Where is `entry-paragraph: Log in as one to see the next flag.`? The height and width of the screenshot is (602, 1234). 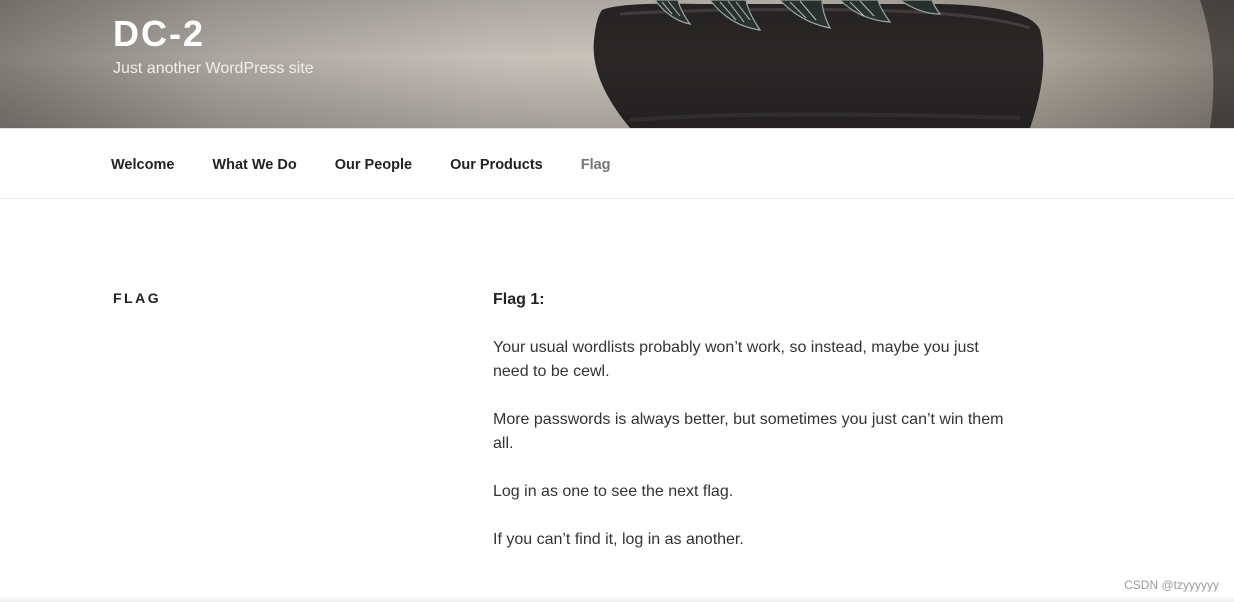 entry-paragraph: Log in as one to see the next flag. is located at coordinates (613, 491).